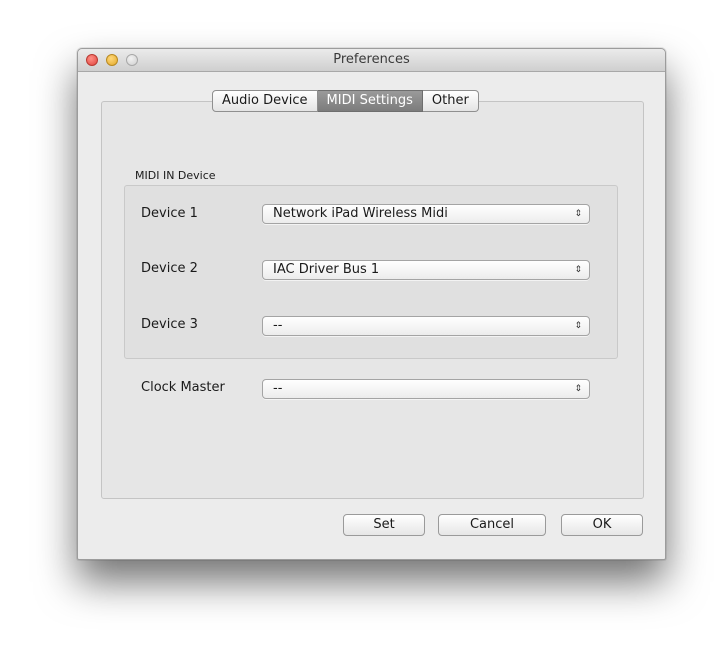  Describe the element at coordinates (278, 325) in the screenshot. I see `device-3-value: --` at that location.